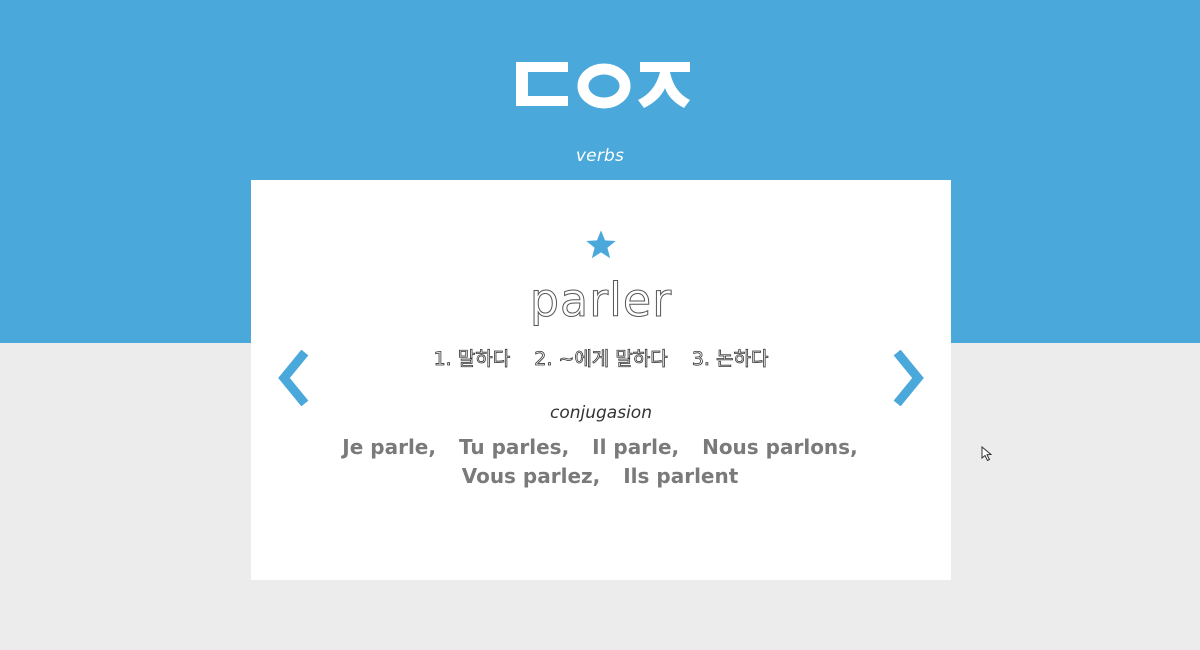  I want to click on chevron-left-icon, so click(292, 378).